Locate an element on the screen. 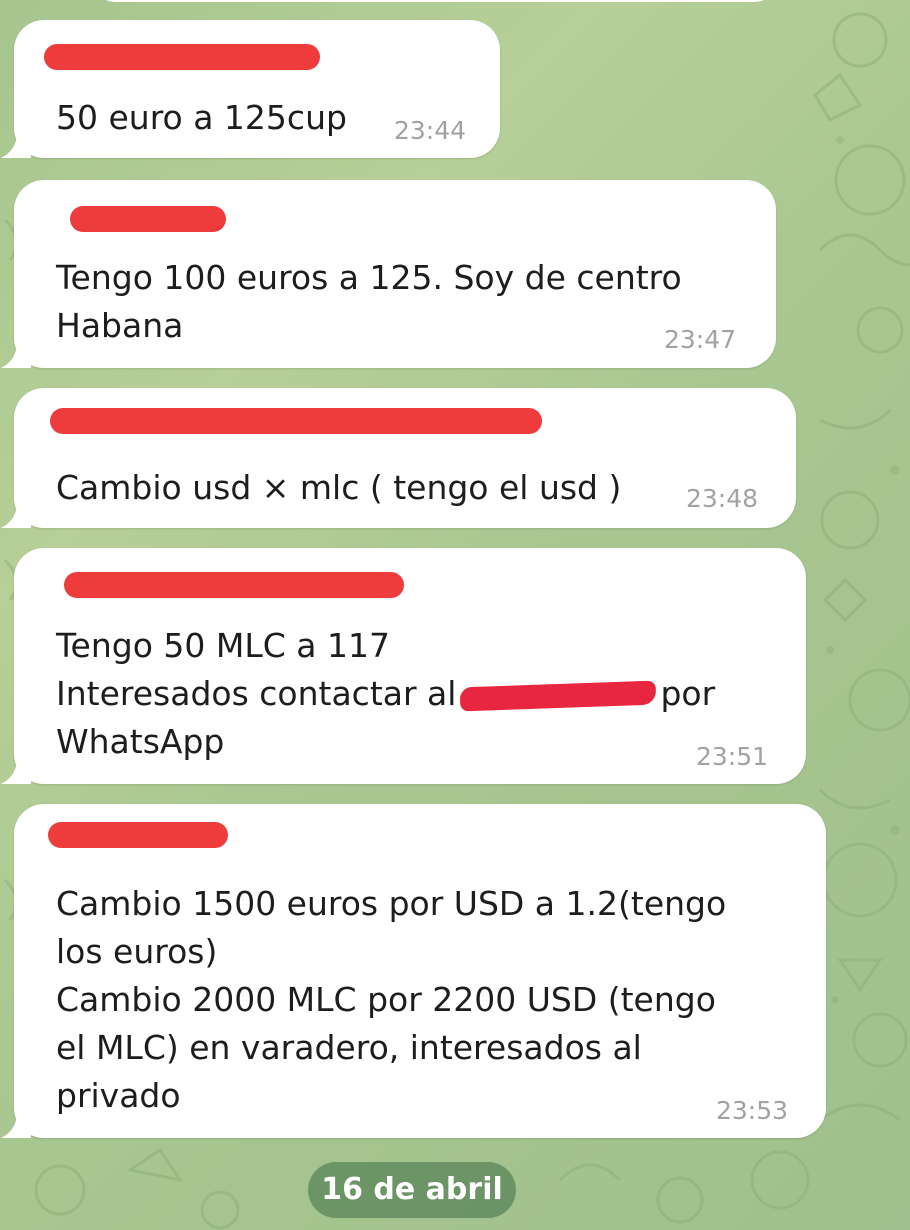 The image size is (910, 1230). message-text-line: Interesados contactar al por is located at coordinates (385, 694).